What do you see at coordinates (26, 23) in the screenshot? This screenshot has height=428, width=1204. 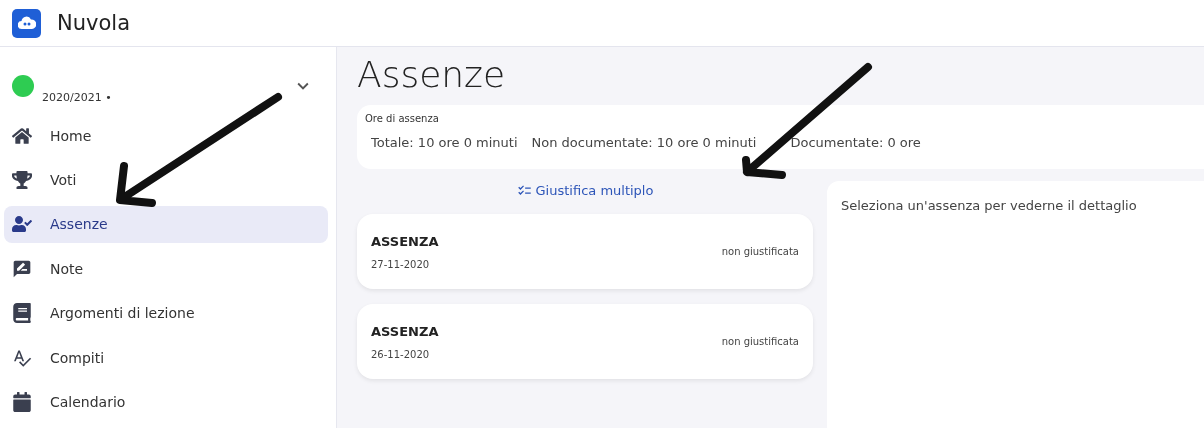 I see `app-logo-icon` at bounding box center [26, 23].